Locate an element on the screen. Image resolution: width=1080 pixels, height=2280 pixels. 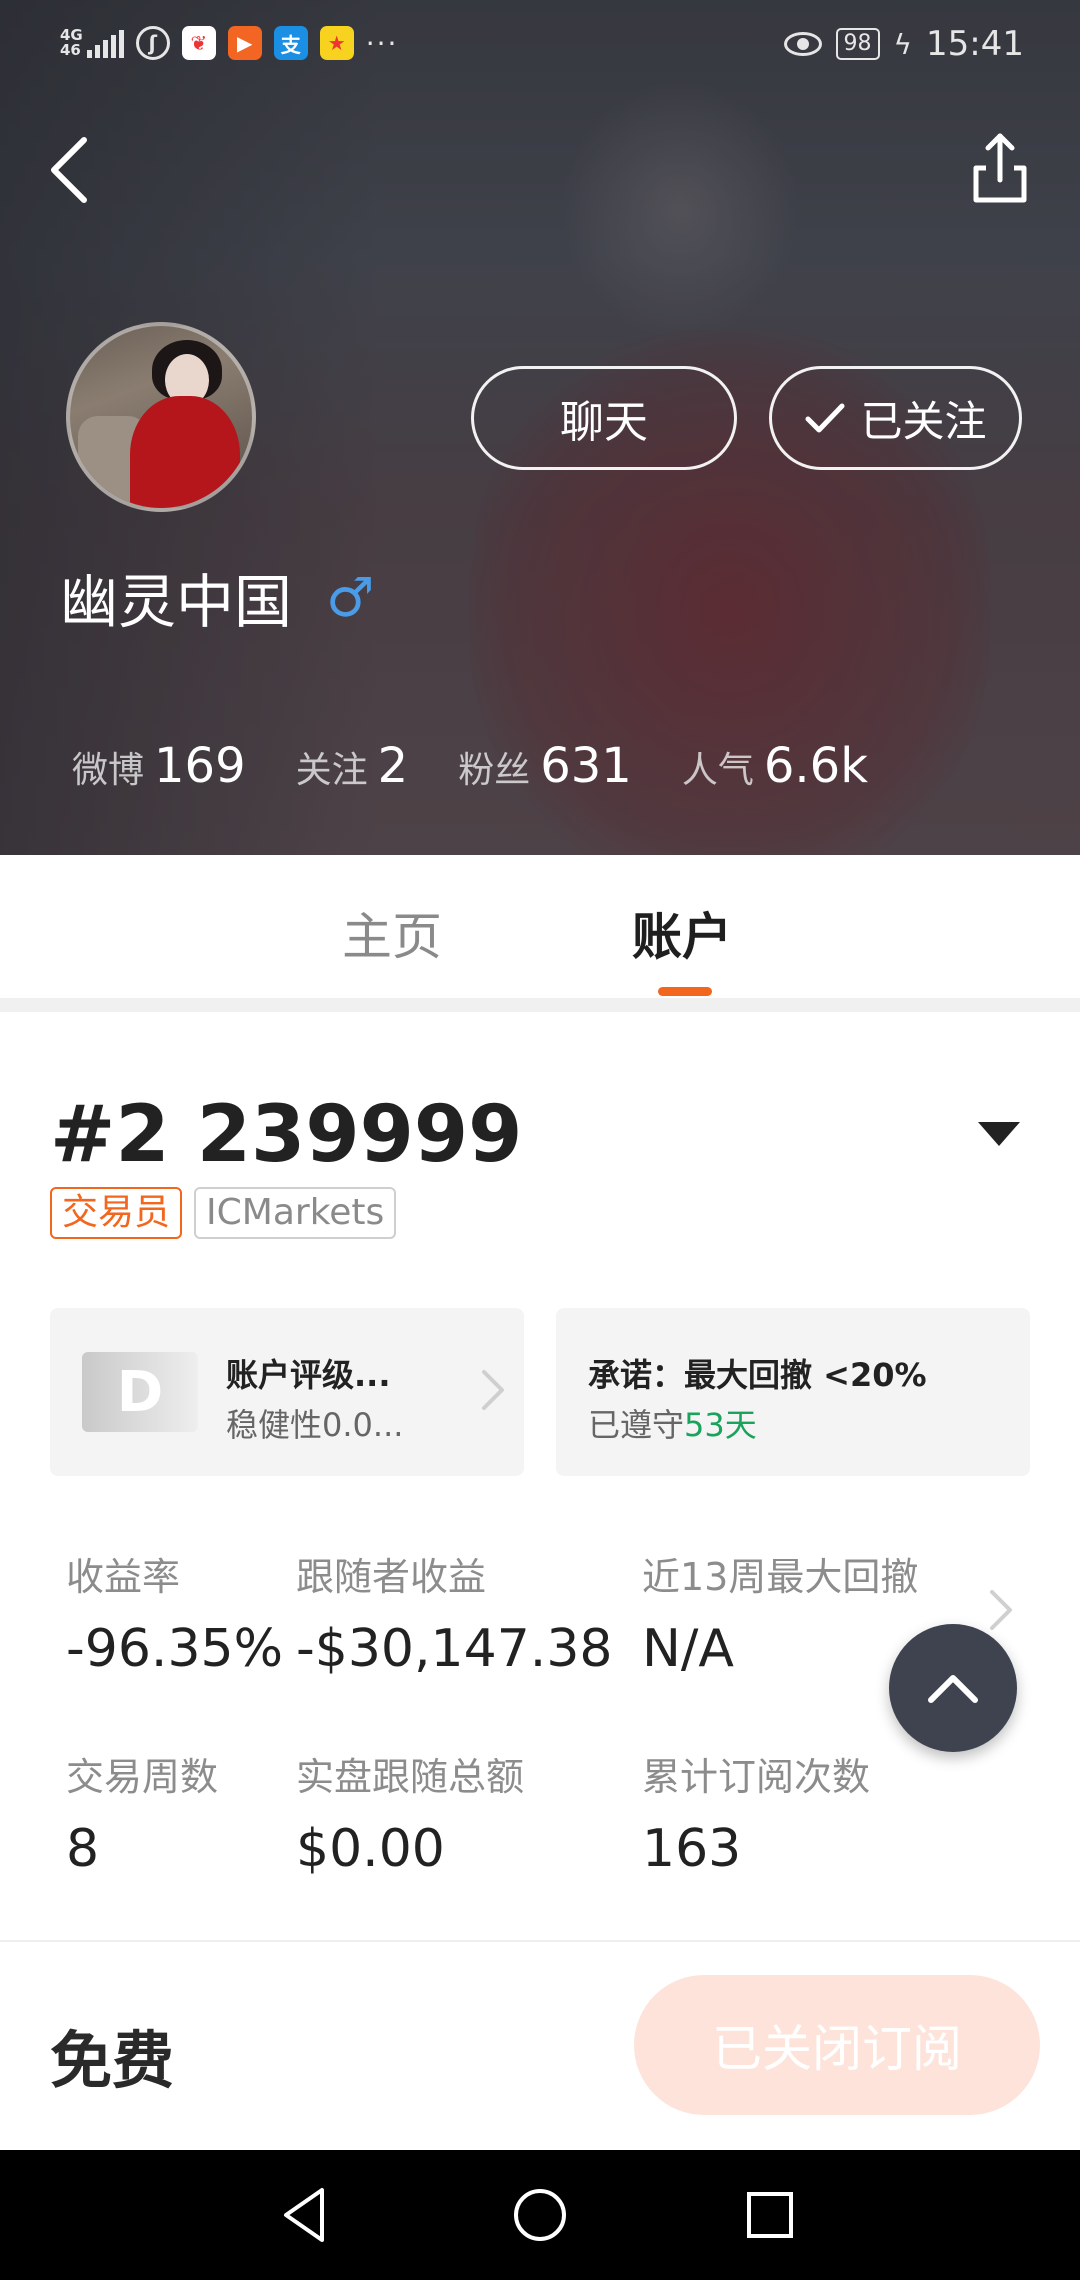
metric-live-follow-total: 实盘跟随总额 $0.00 is located at coordinates (410, 1817).